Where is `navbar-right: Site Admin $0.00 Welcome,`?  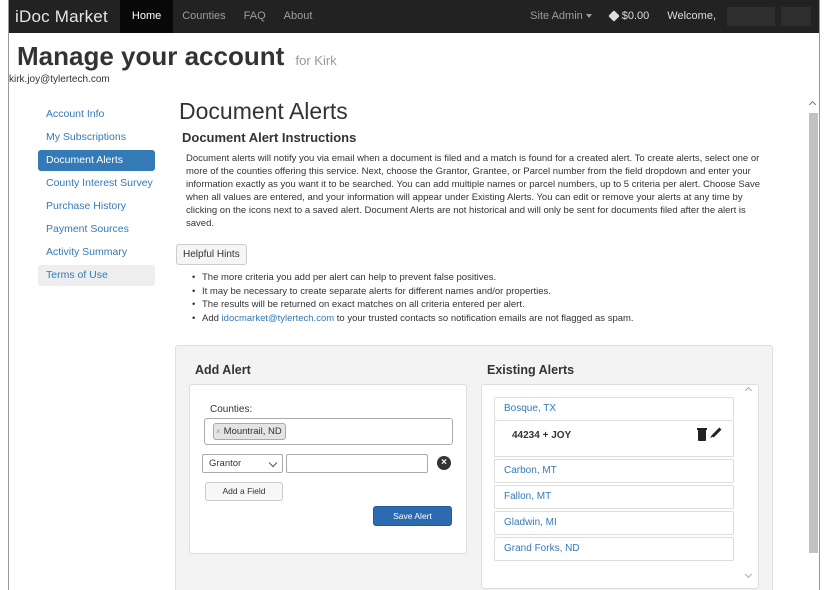
navbar-right: Site Admin $0.00 Welcome, is located at coordinates (666, 16).